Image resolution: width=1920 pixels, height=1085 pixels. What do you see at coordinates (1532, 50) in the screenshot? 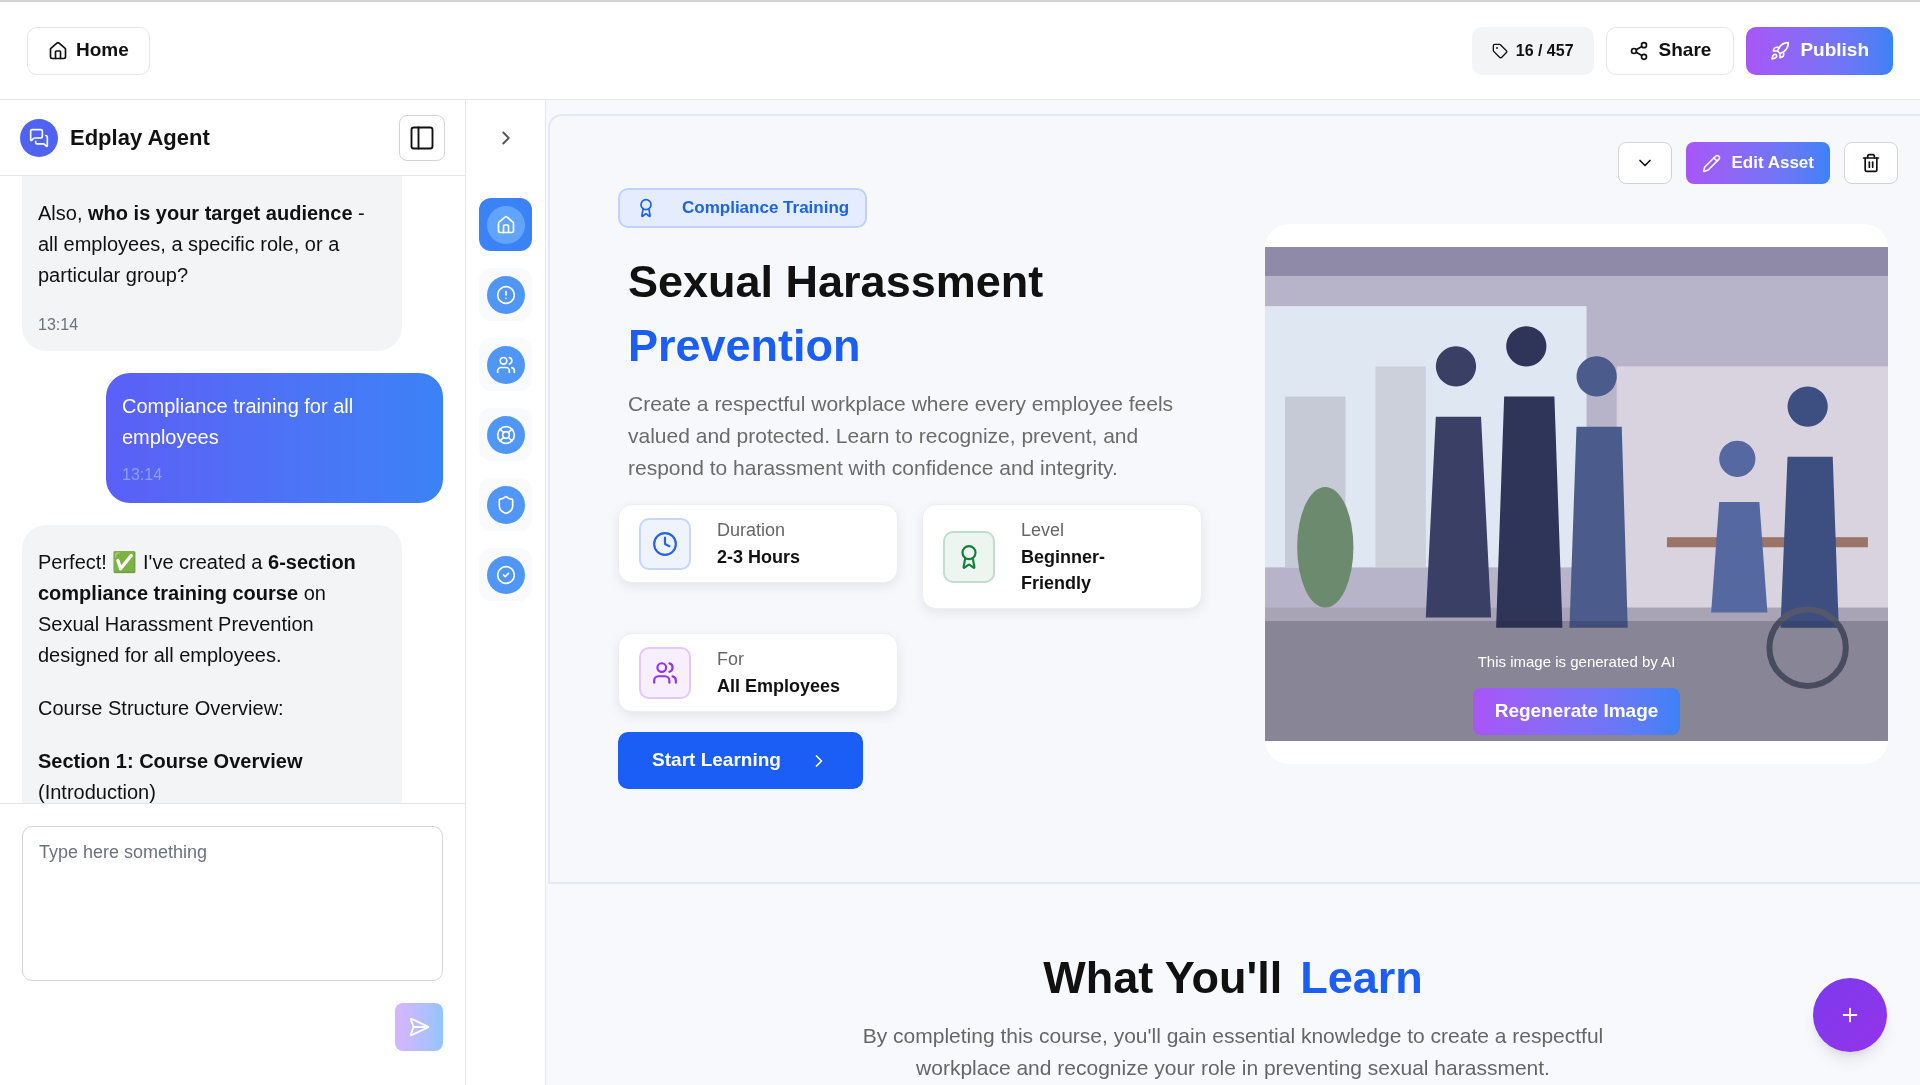
I see `usage-counter: 16 / 457` at bounding box center [1532, 50].